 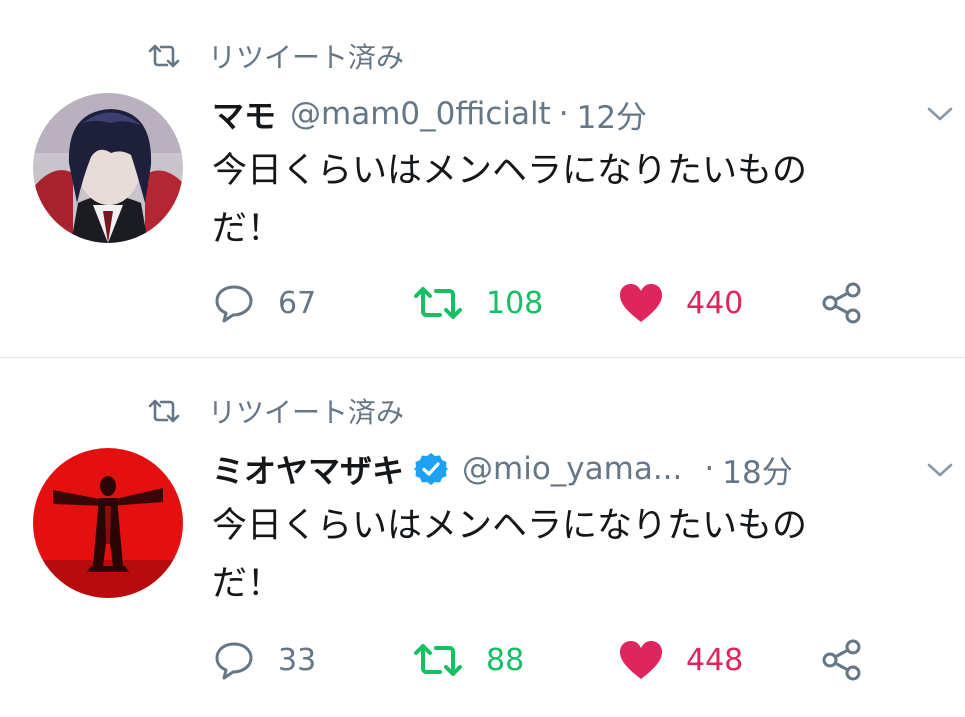 What do you see at coordinates (297, 660) in the screenshot?
I see `reply-count: 33` at bounding box center [297, 660].